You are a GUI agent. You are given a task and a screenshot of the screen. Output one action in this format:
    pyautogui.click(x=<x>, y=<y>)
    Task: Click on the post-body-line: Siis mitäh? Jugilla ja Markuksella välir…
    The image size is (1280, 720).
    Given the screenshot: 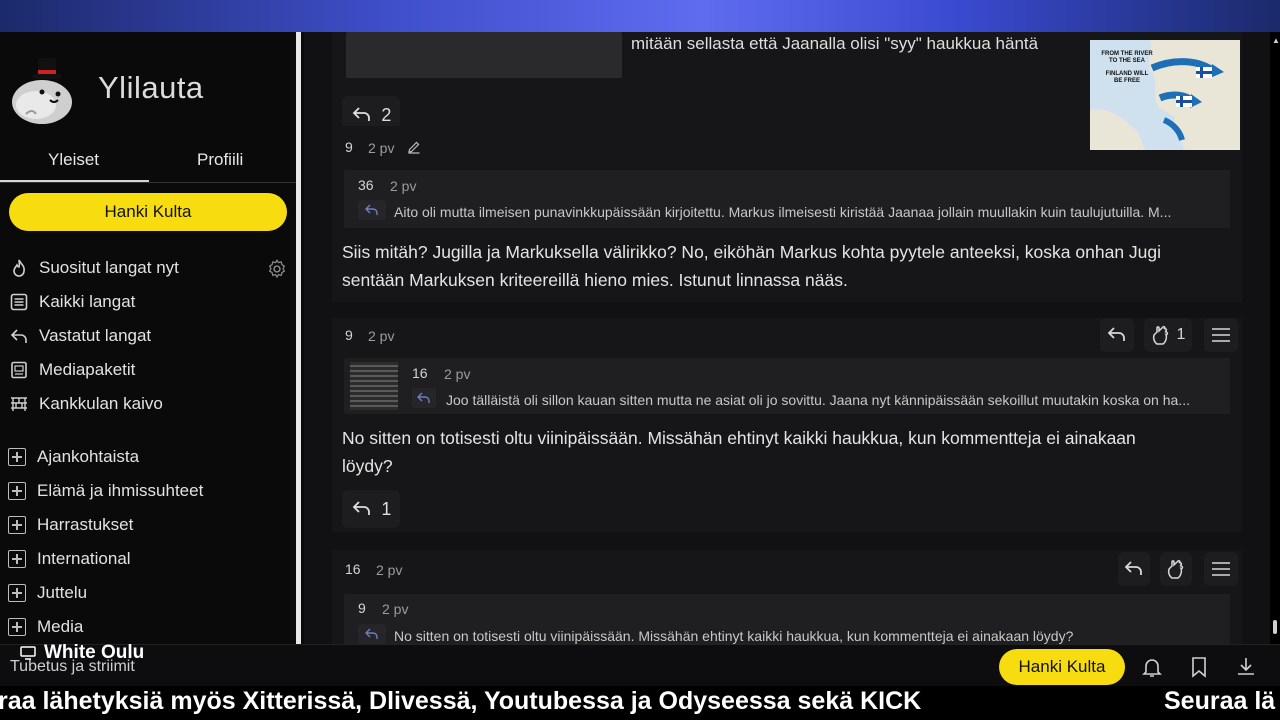 What is the action you would take?
    pyautogui.click(x=752, y=252)
    